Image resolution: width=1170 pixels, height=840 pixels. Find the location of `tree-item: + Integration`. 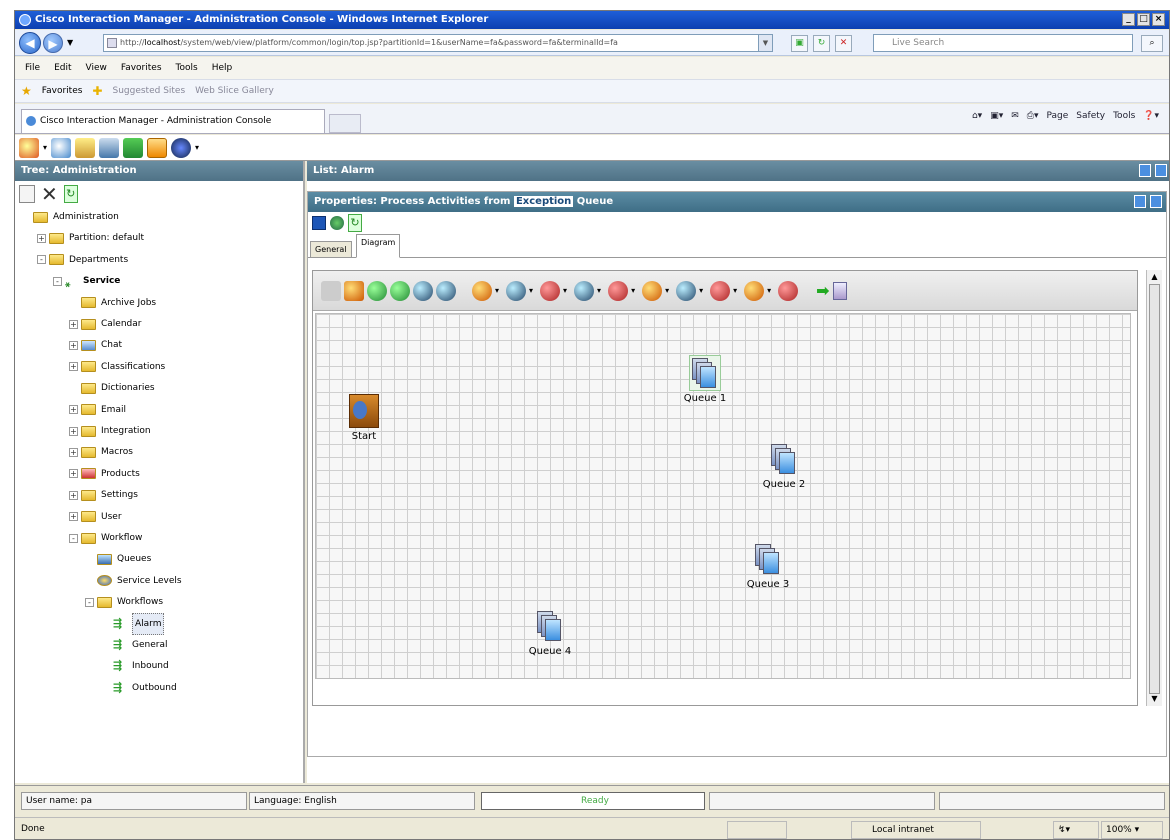

tree-item: + Integration is located at coordinates (110, 431).